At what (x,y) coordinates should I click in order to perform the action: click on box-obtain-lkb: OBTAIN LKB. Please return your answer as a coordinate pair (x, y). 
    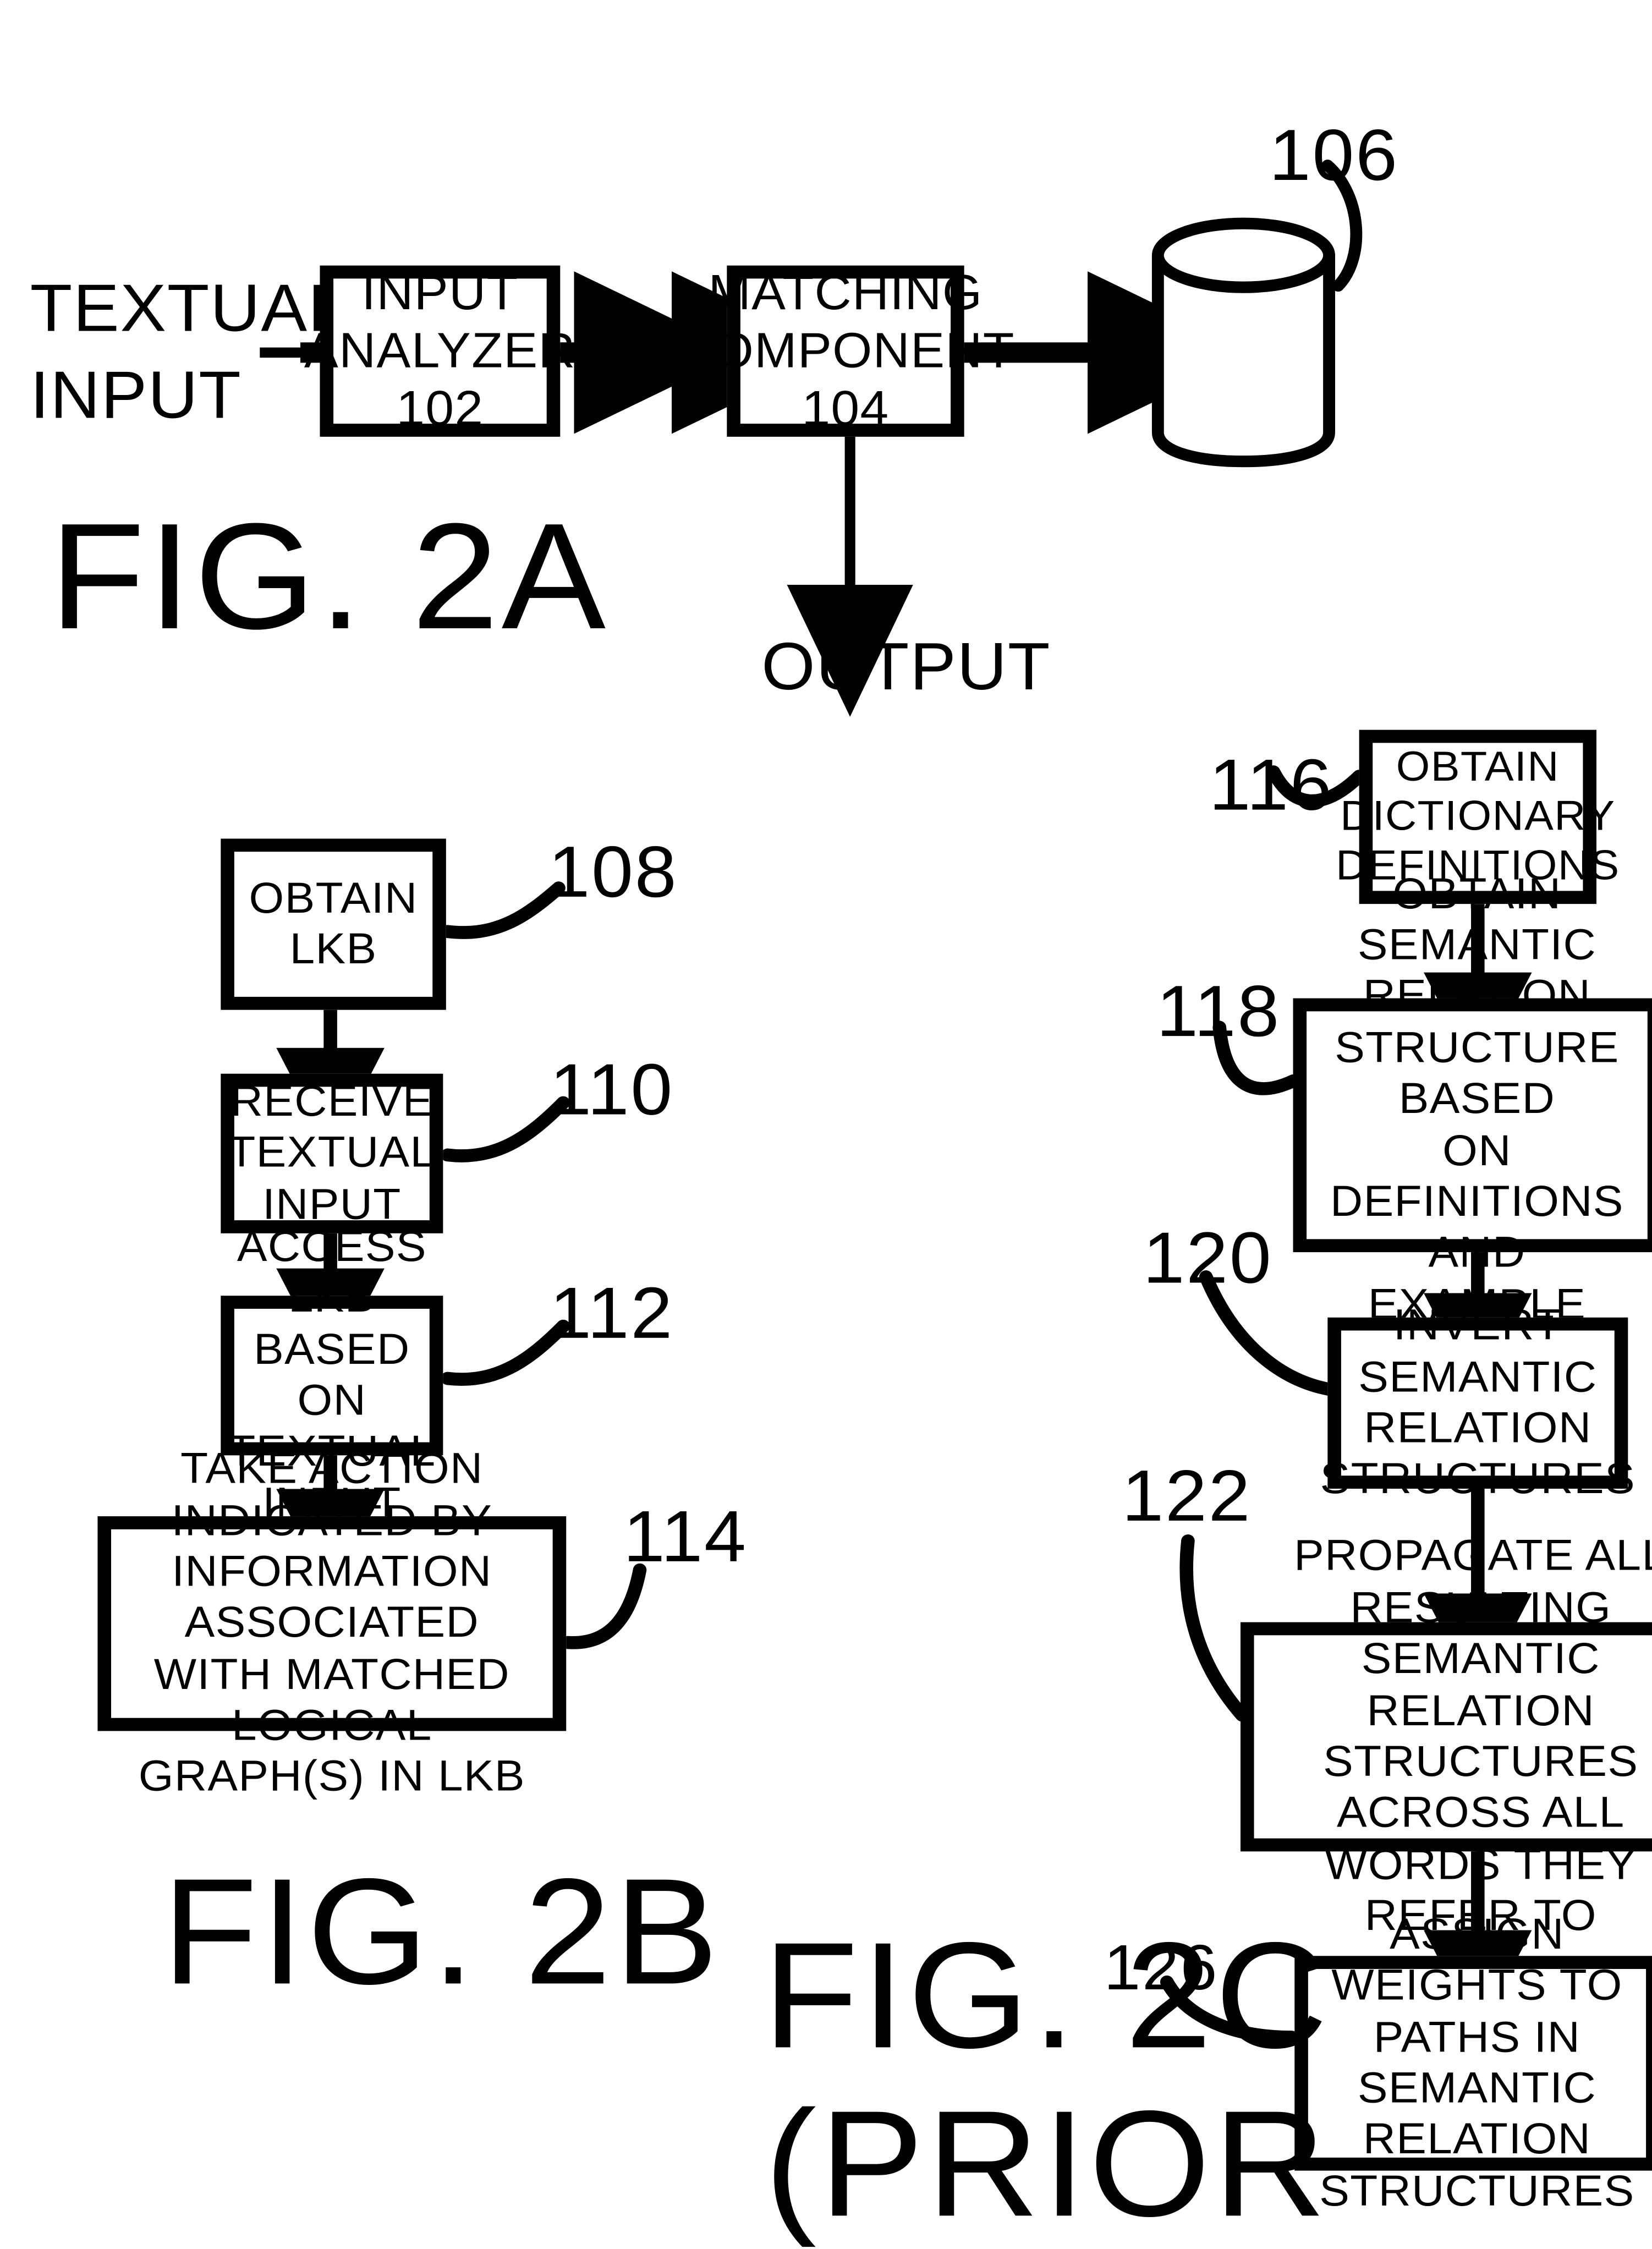
    Looking at the image, I should click on (333, 924).